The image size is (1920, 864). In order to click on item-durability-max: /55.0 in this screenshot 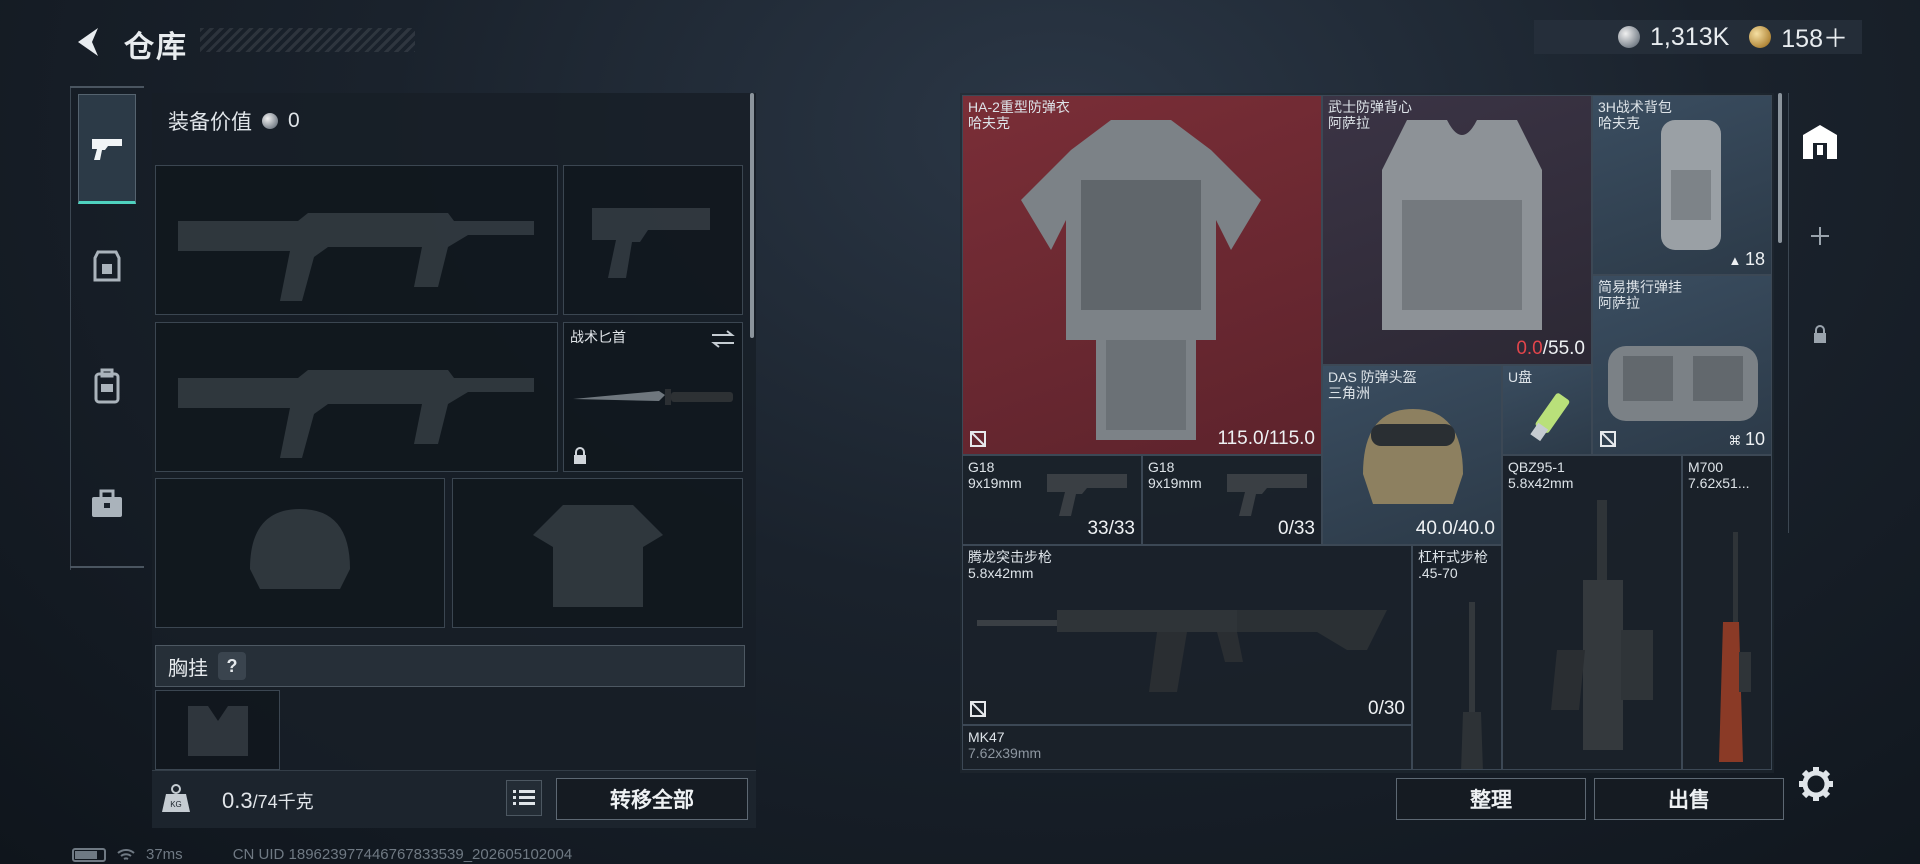, I will do `click(1563, 348)`.